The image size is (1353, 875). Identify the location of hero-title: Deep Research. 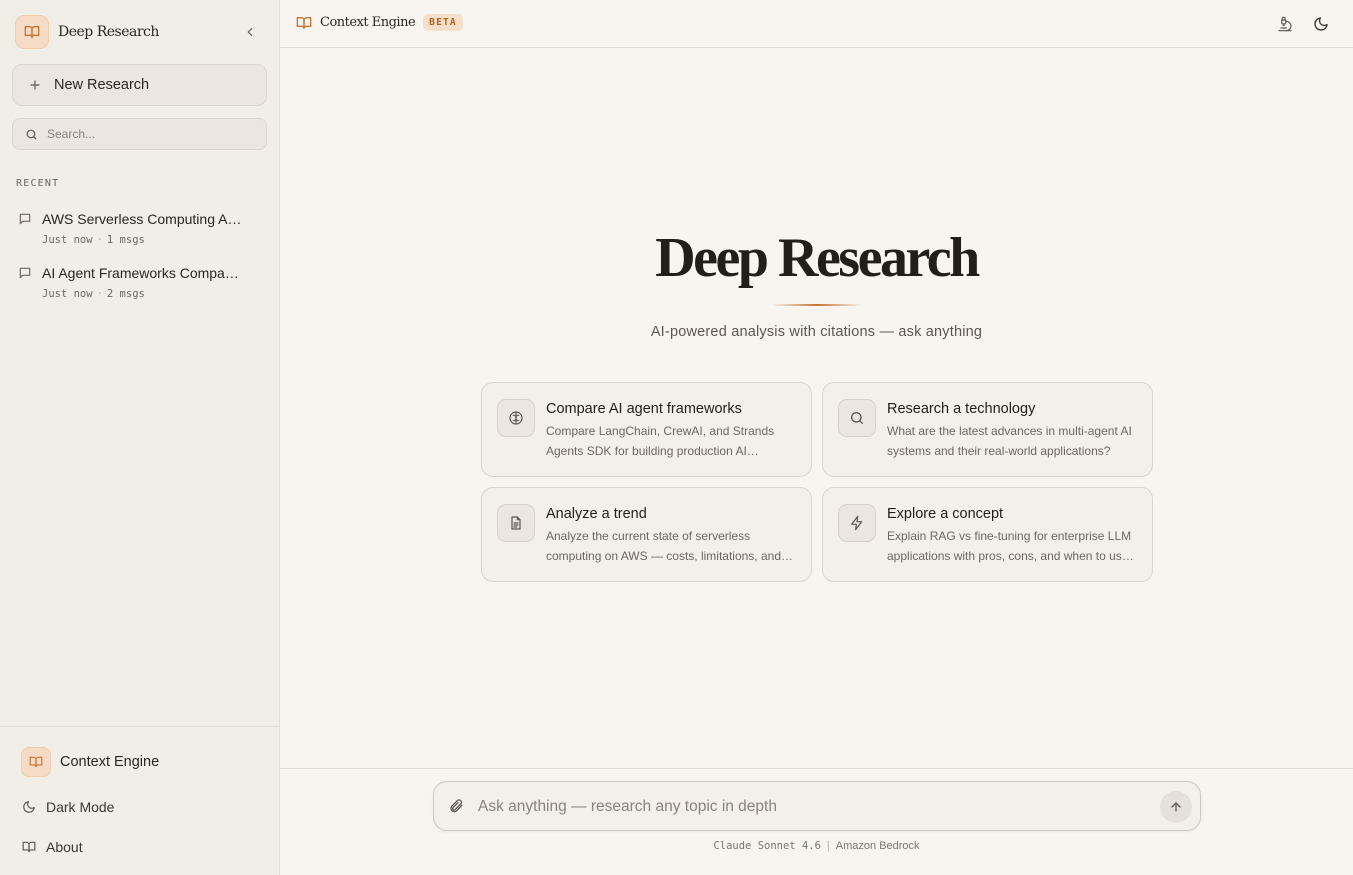
(817, 258).